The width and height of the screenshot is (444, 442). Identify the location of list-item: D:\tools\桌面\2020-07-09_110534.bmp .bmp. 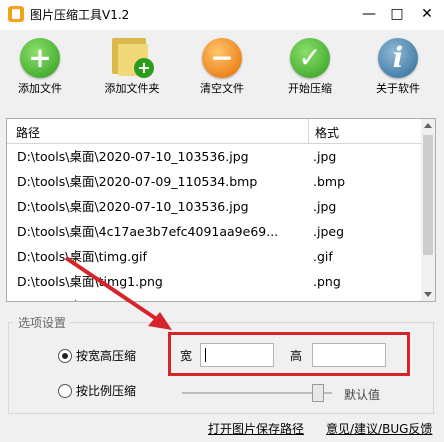
(214, 181).